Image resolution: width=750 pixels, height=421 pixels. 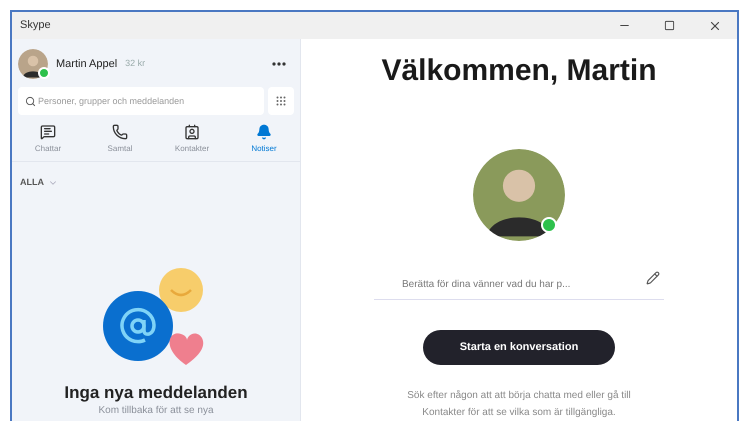 What do you see at coordinates (519, 347) in the screenshot?
I see `start-conversation-button: Starta en konversation` at bounding box center [519, 347].